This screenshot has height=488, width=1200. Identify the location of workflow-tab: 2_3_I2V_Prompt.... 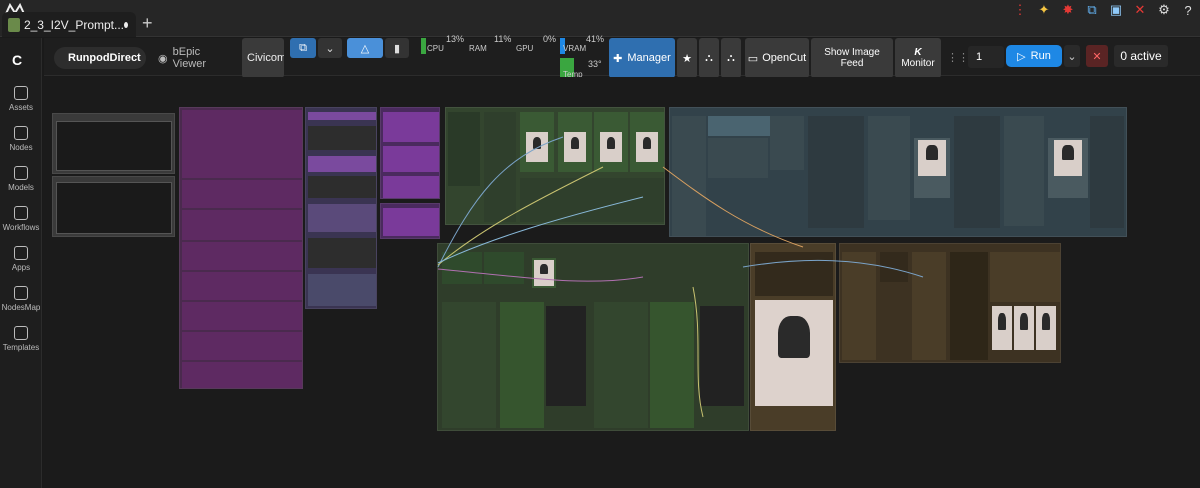
(69, 24).